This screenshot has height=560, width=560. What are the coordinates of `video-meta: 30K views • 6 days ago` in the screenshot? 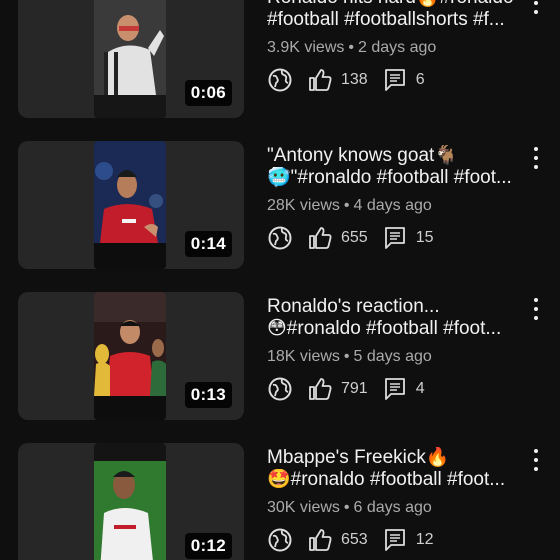 It's located at (398, 508).